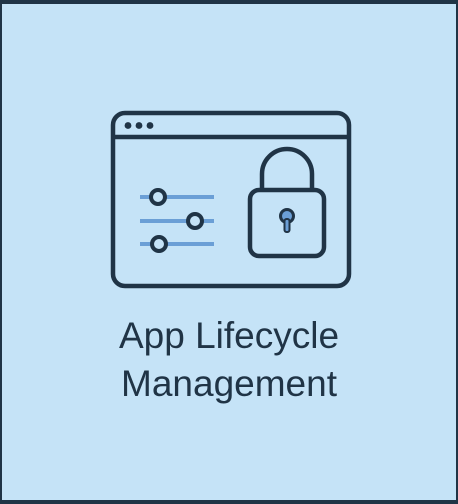 This screenshot has width=458, height=504. What do you see at coordinates (229, 383) in the screenshot?
I see `tile-title-line-2: Management` at bounding box center [229, 383].